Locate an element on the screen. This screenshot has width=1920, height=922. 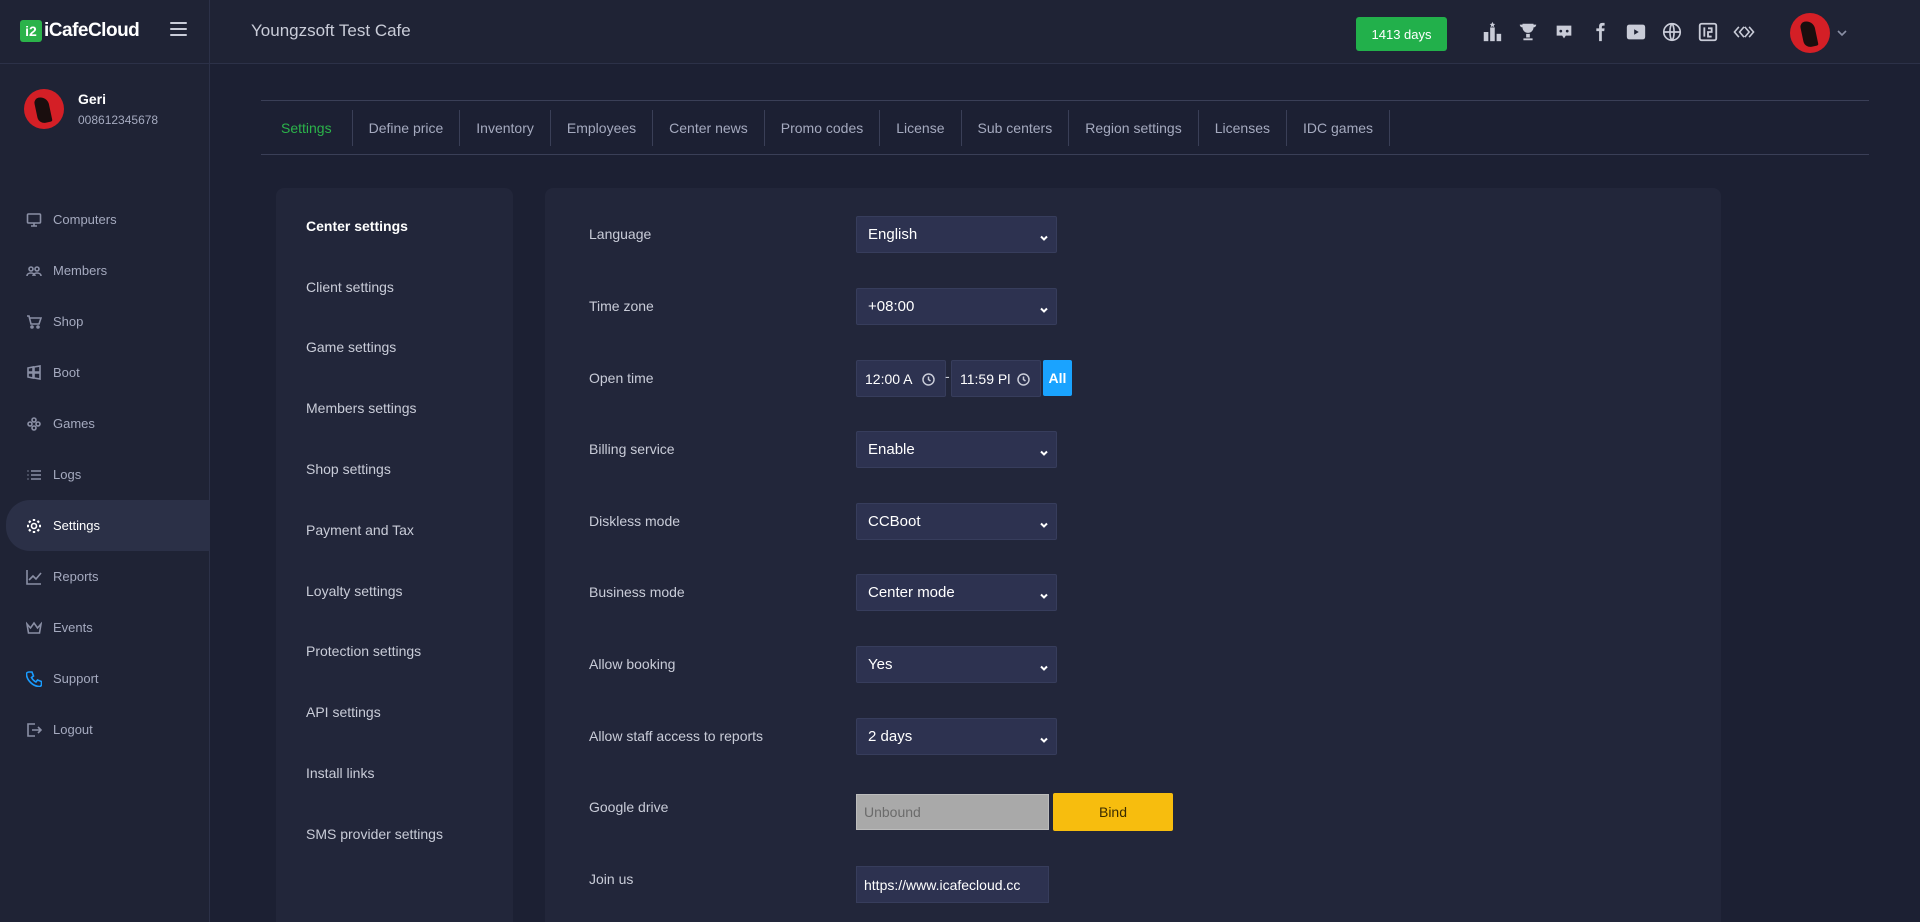
user-avatar is located at coordinates (1810, 33).